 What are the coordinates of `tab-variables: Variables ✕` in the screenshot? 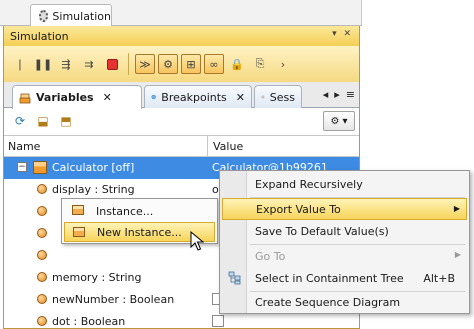 It's located at (77, 97).